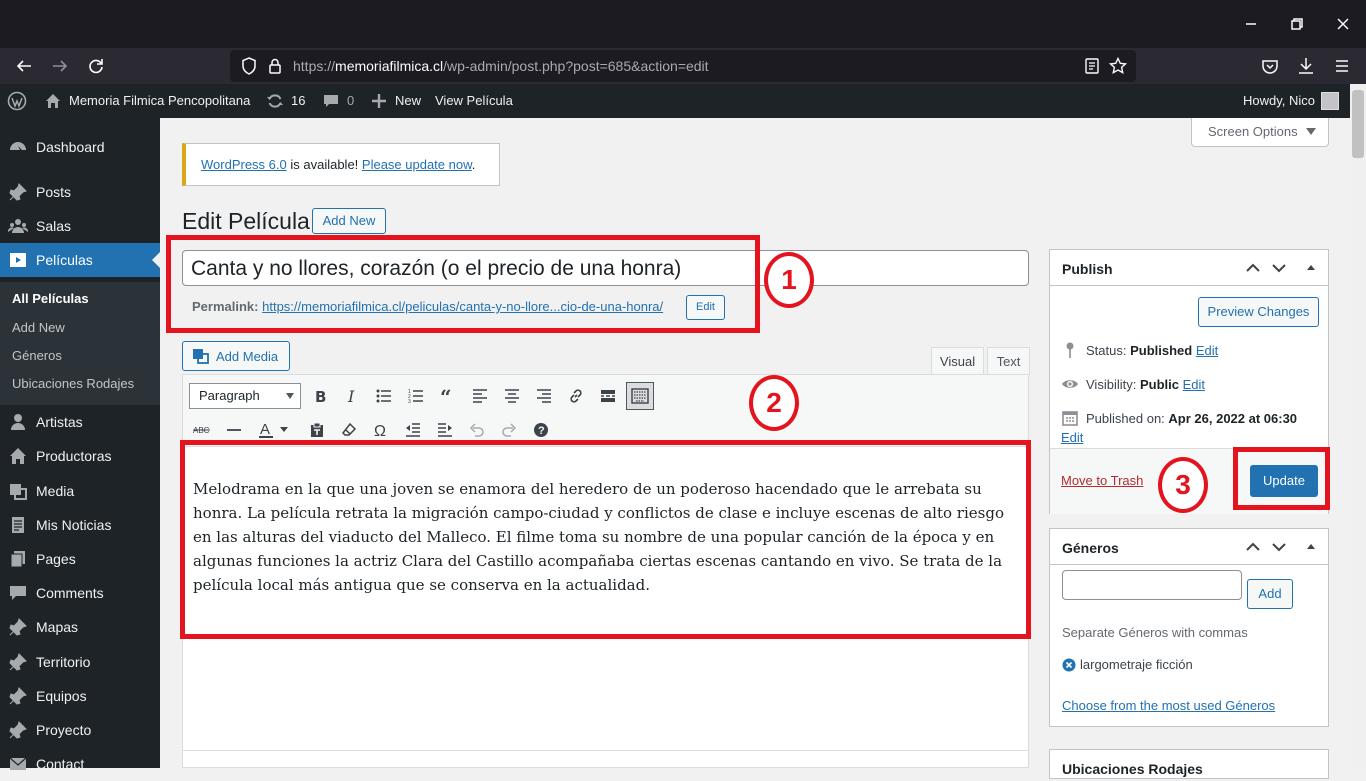  I want to click on horizontal-line-icon, so click(234, 430).